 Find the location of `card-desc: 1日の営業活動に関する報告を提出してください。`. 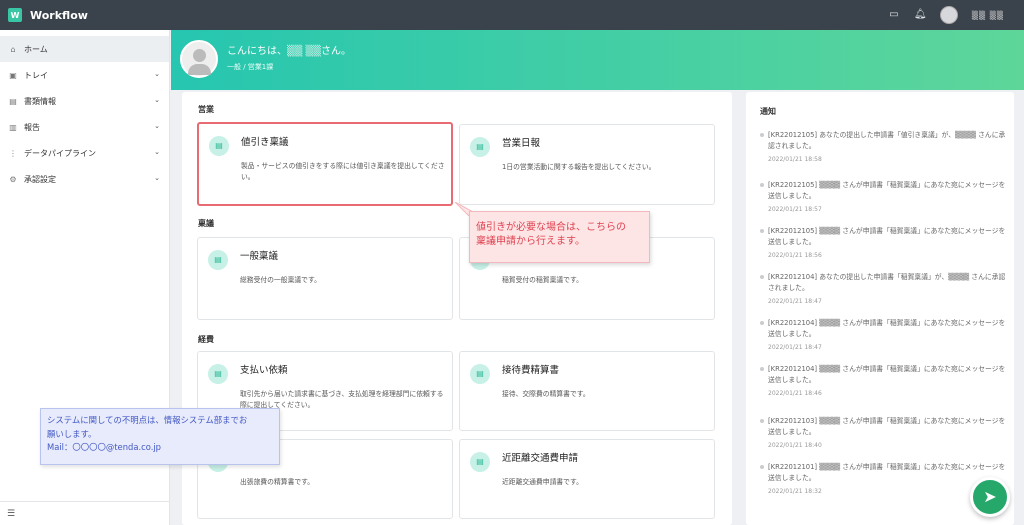

card-desc: 1日の営業活動に関する報告を提出してください。 is located at coordinates (579, 167).